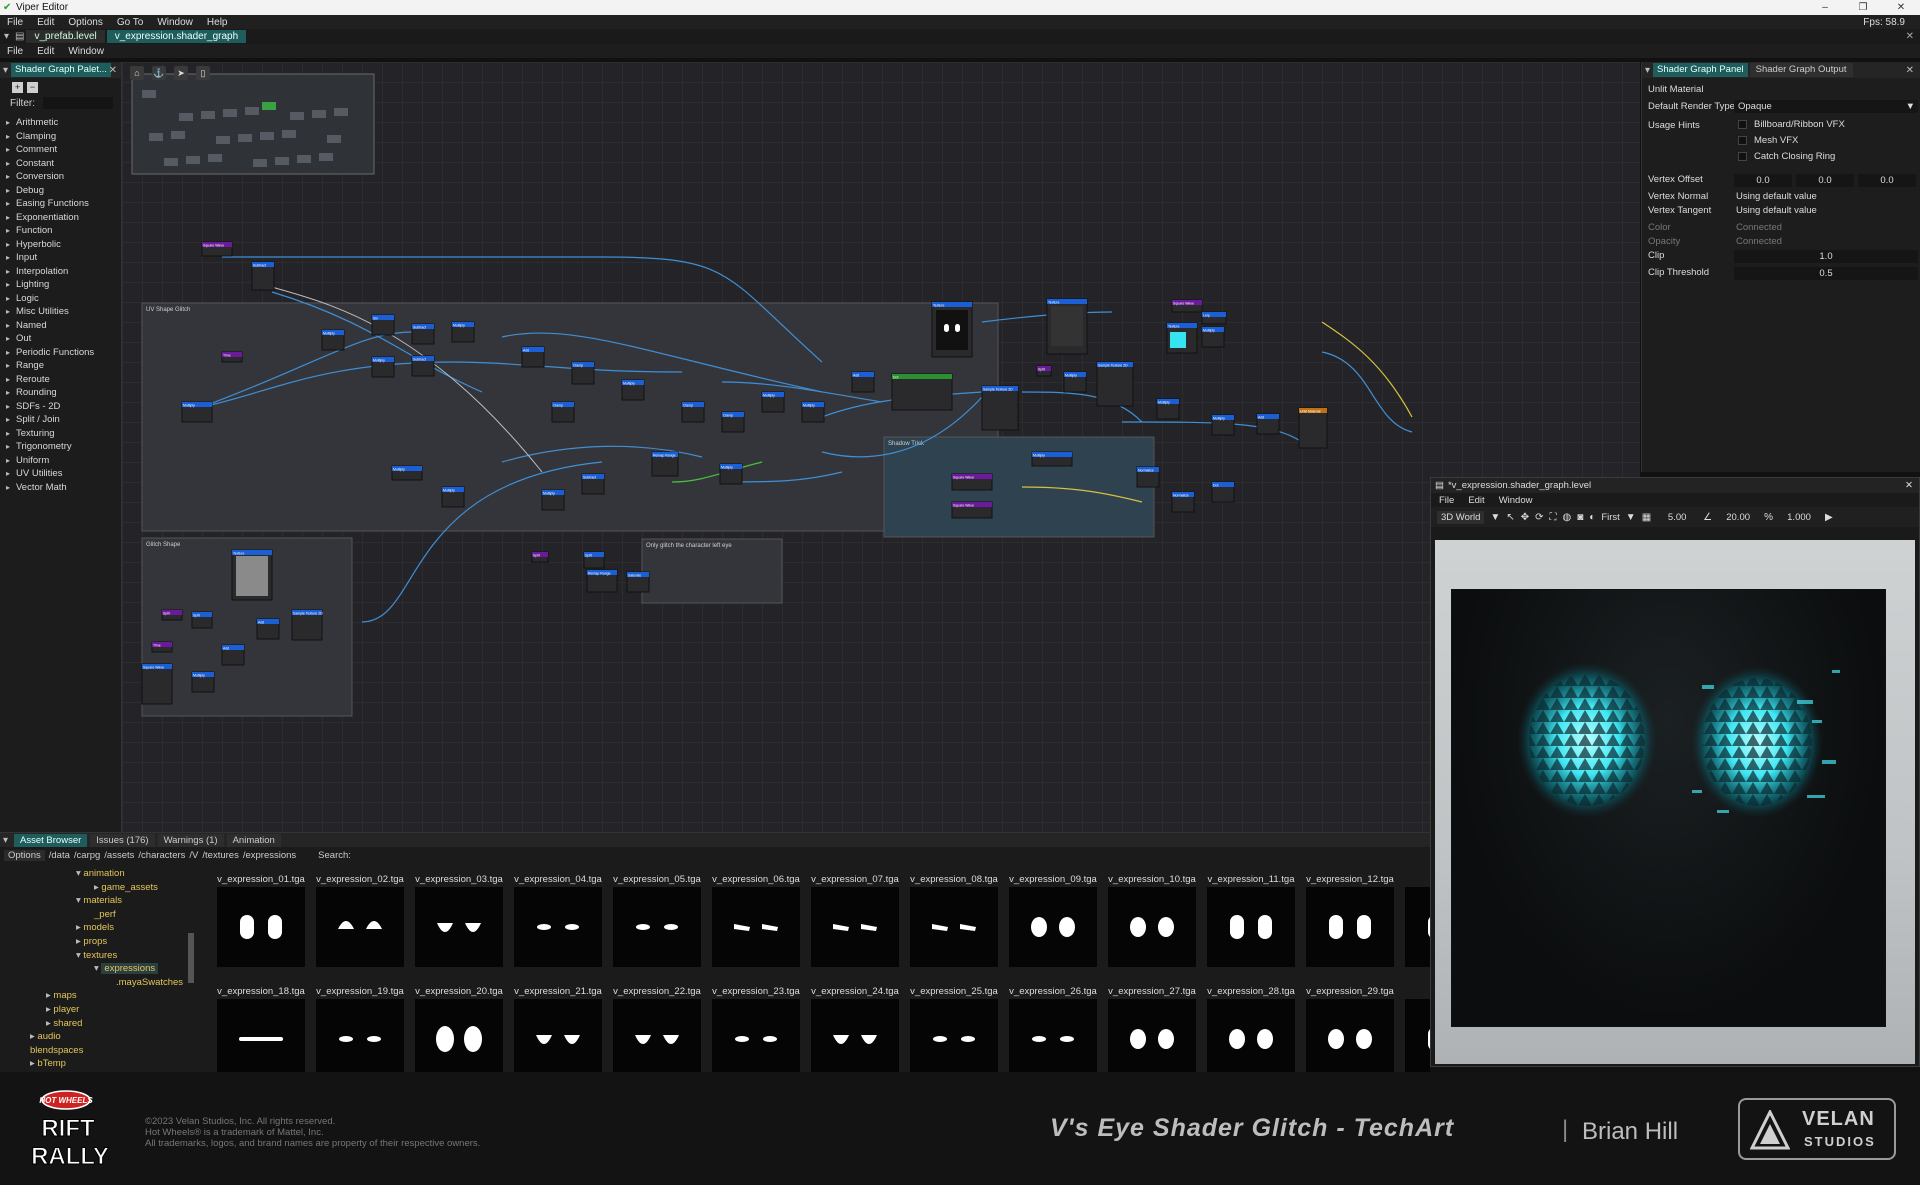 This screenshot has height=1185, width=1920. I want to click on node-title: Lerp, so click(1206, 316).